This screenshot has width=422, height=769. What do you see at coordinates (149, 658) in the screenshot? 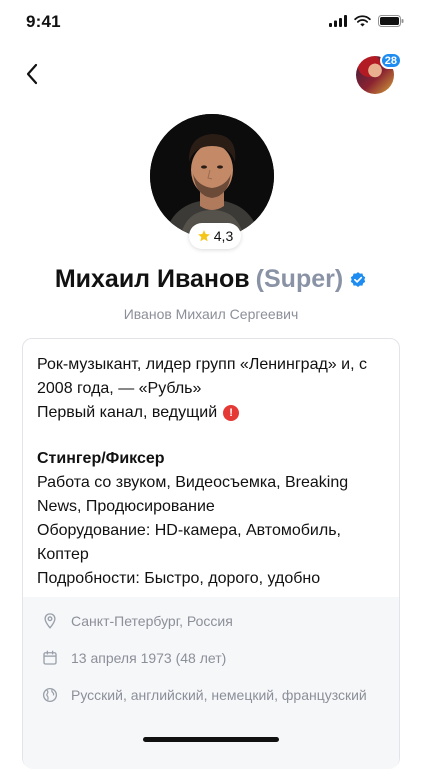
I see `birthday-text: 13 апреля 1973 (48 лет)` at bounding box center [149, 658].